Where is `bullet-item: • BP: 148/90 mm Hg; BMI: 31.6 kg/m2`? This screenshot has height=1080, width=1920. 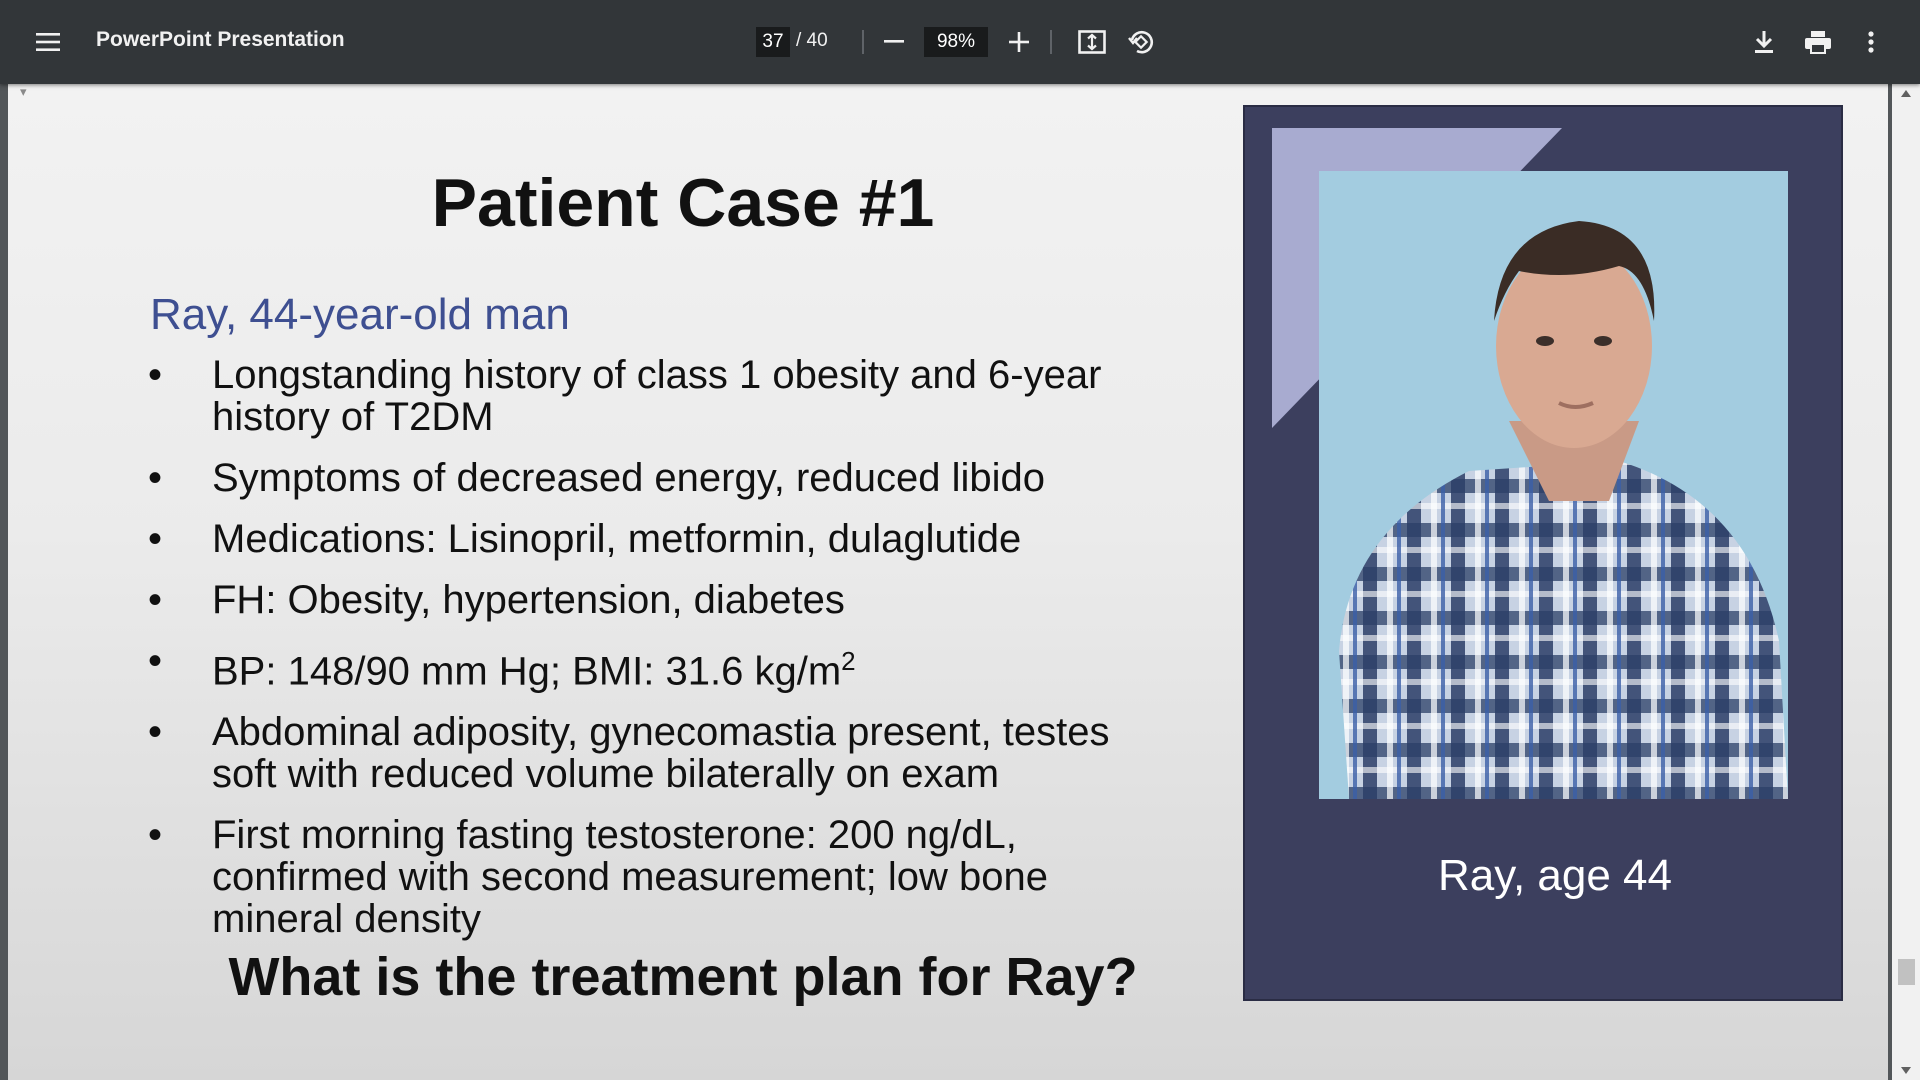
bullet-item: • BP: 148/90 mm Hg; BMI: 31.6 kg/m2 is located at coordinates (648, 666).